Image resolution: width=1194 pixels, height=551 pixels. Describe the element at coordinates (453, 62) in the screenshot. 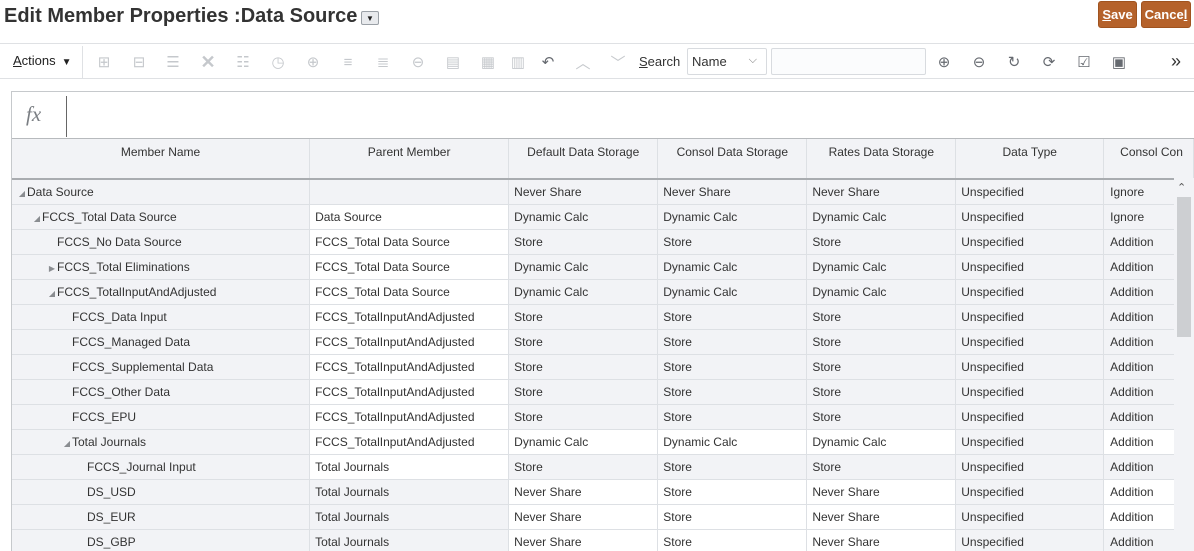

I see `cut-icon: ▤` at that location.